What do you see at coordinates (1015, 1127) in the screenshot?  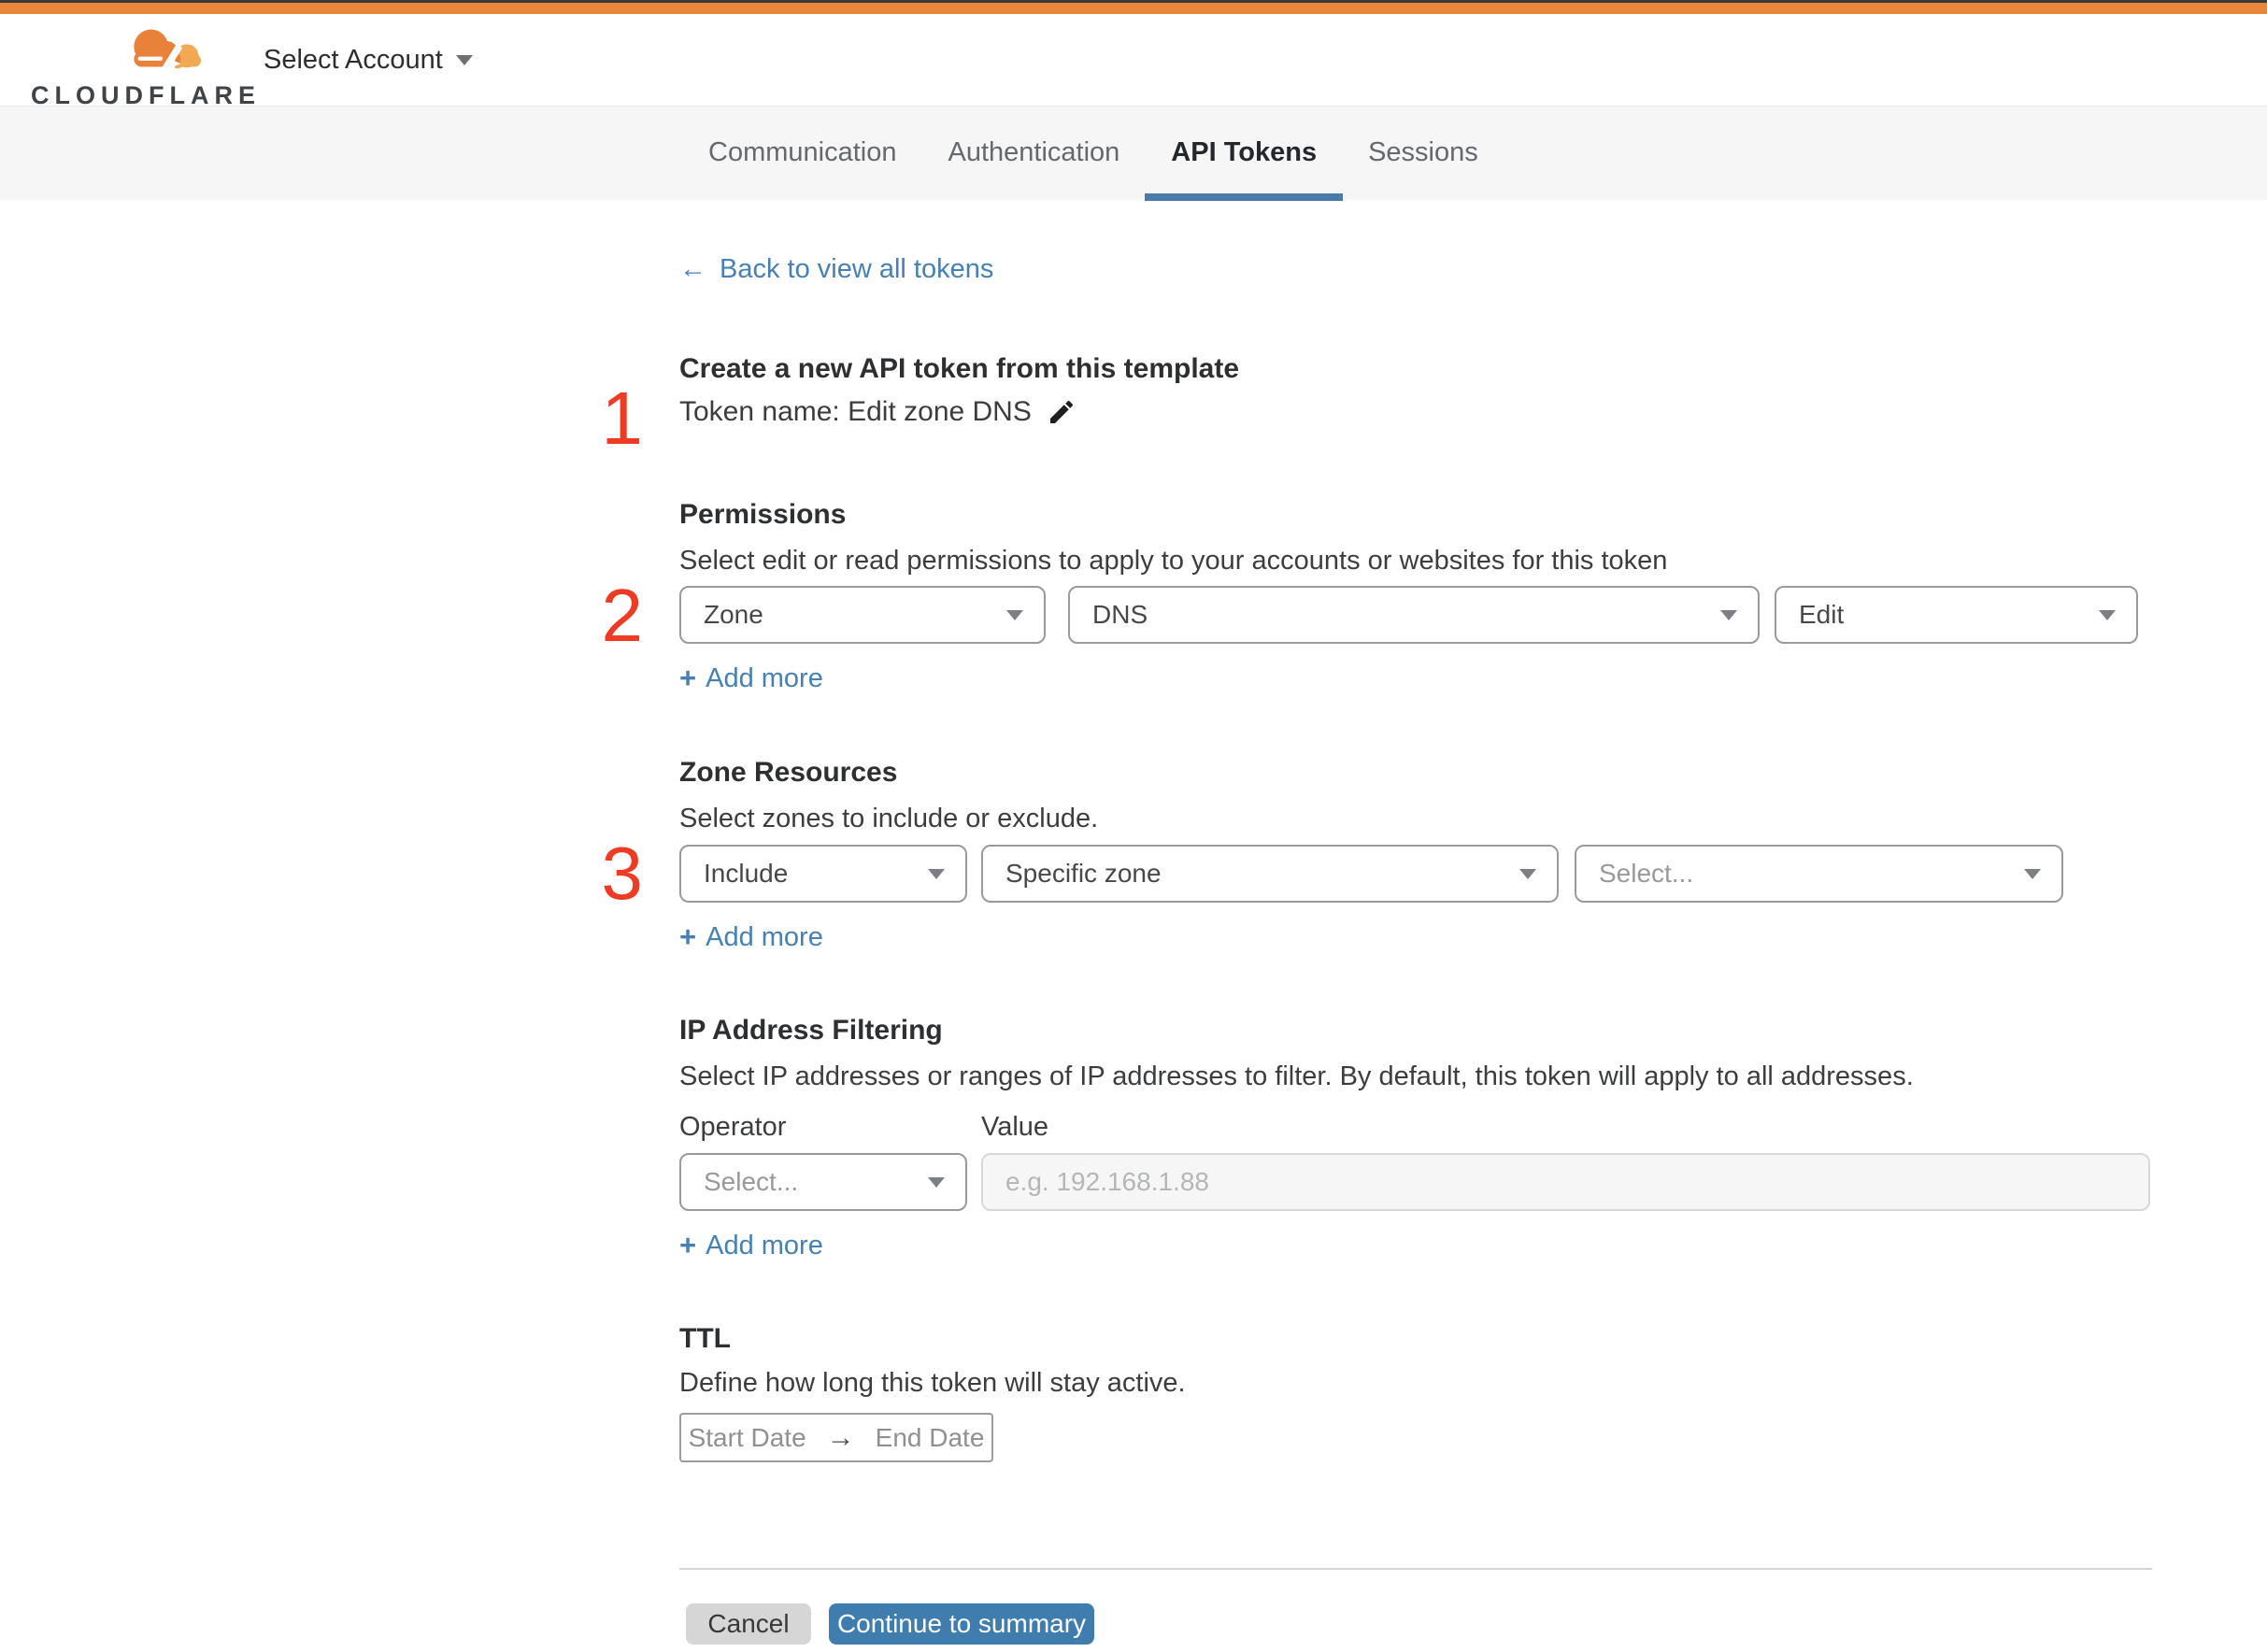 I see `value-label: Value` at bounding box center [1015, 1127].